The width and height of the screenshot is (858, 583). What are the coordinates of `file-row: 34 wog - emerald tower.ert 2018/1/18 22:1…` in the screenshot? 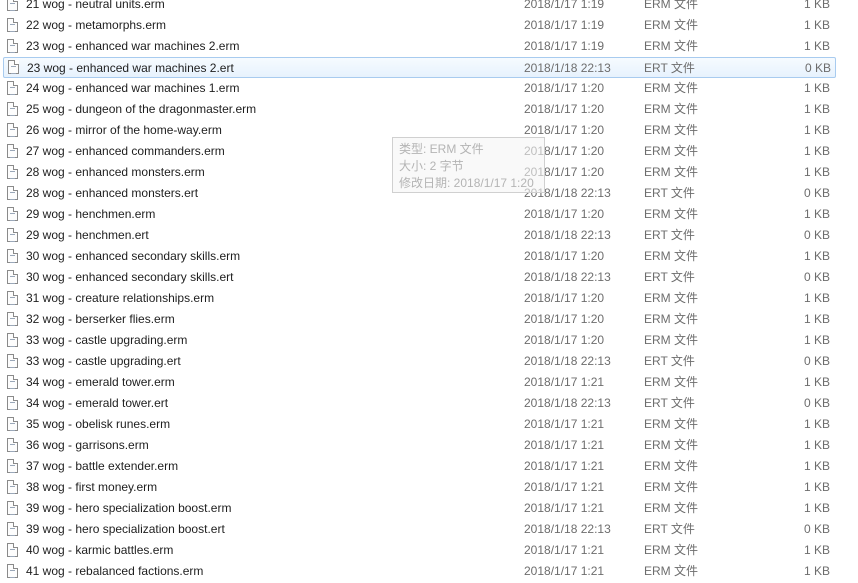 It's located at (429, 403).